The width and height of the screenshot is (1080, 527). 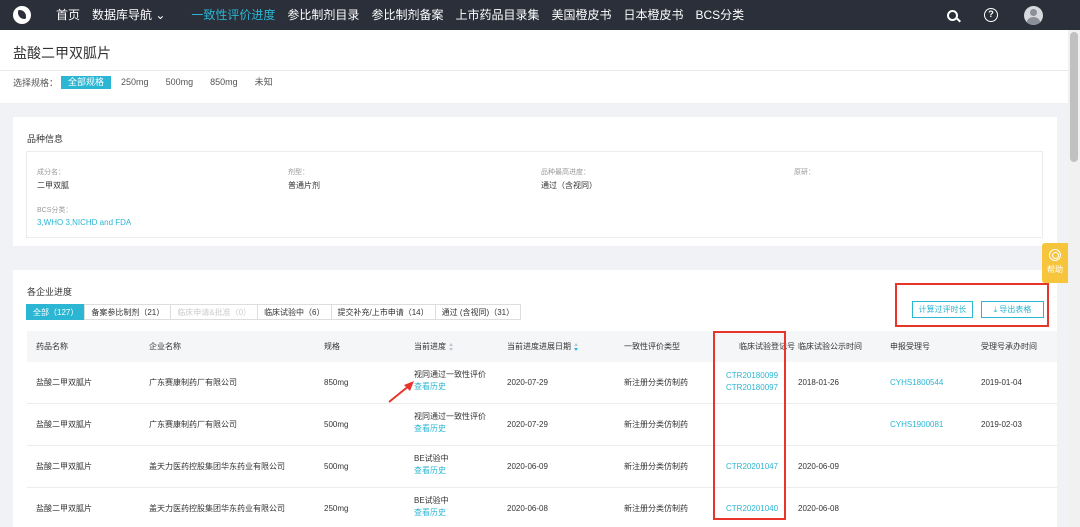 I want to click on nav-tools: ?, so click(x=1013, y=15).